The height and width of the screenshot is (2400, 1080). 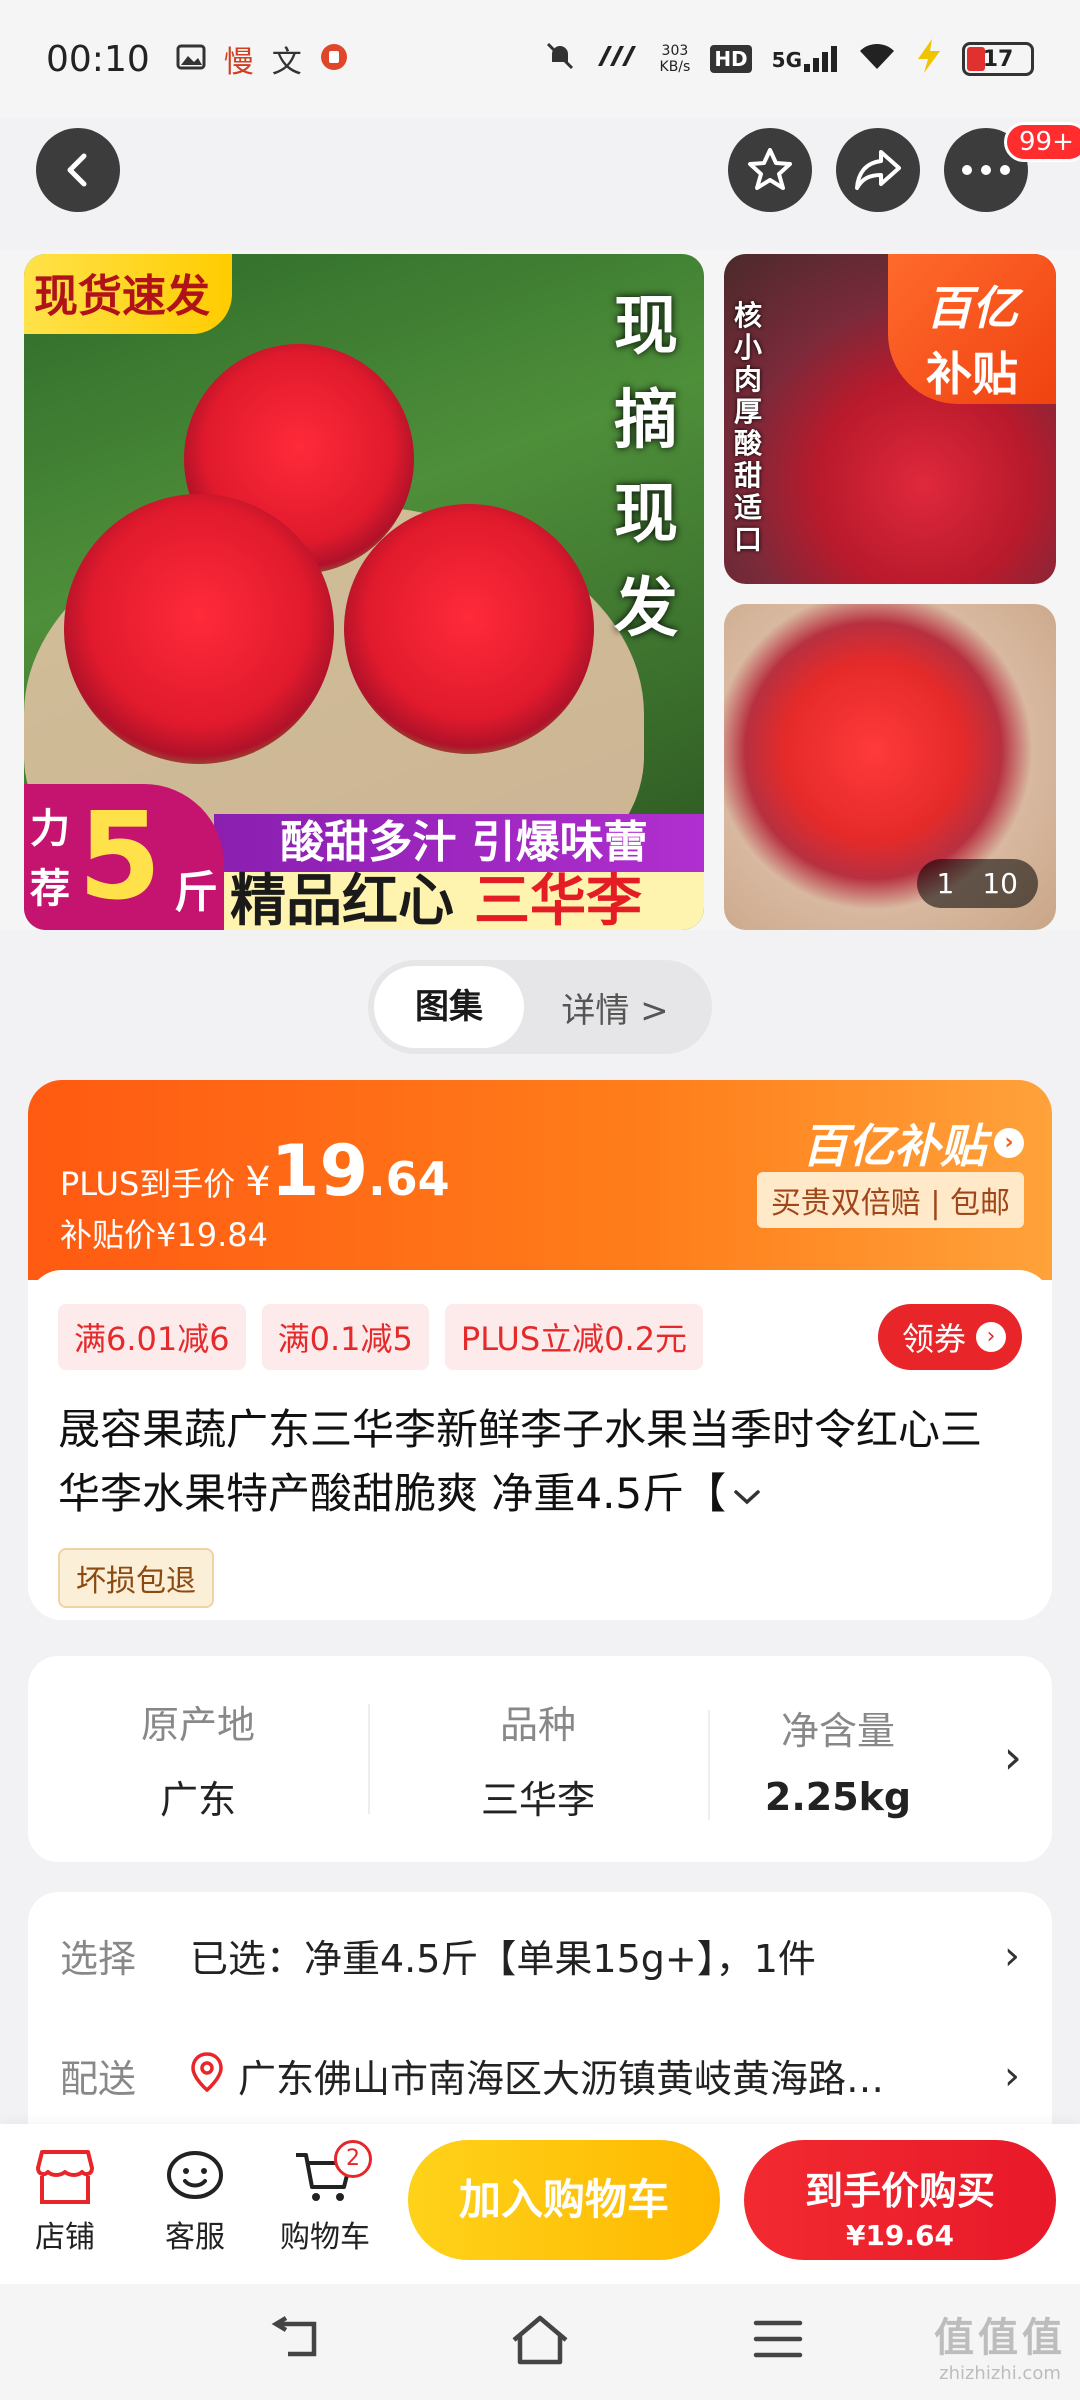 I want to click on option-select-row: 选择 已选：净重4.5斤【单果15g+】，1件 ›, so click(x=540, y=1955).